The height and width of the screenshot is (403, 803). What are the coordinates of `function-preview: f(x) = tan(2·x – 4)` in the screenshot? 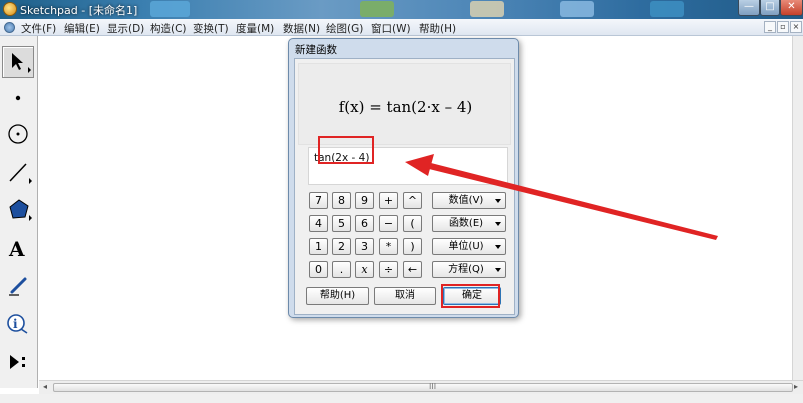 It's located at (404, 104).